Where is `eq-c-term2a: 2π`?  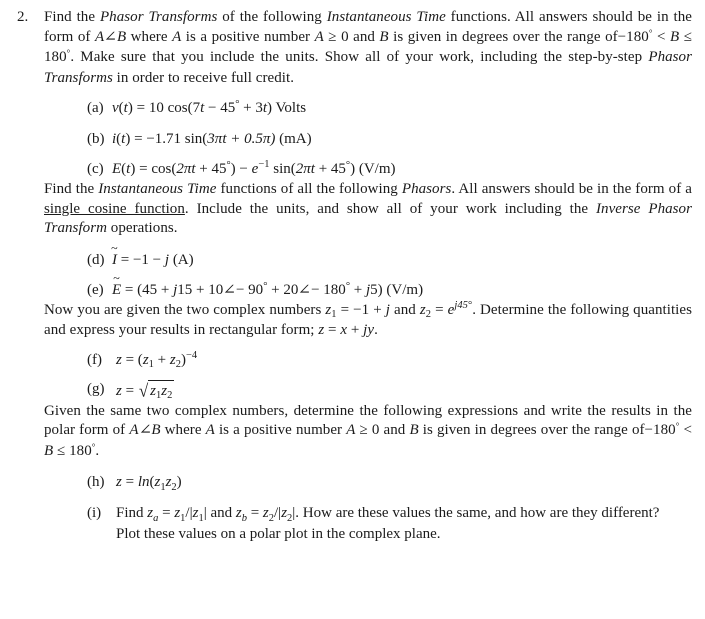
eq-c-term2a: 2π is located at coordinates (303, 169).